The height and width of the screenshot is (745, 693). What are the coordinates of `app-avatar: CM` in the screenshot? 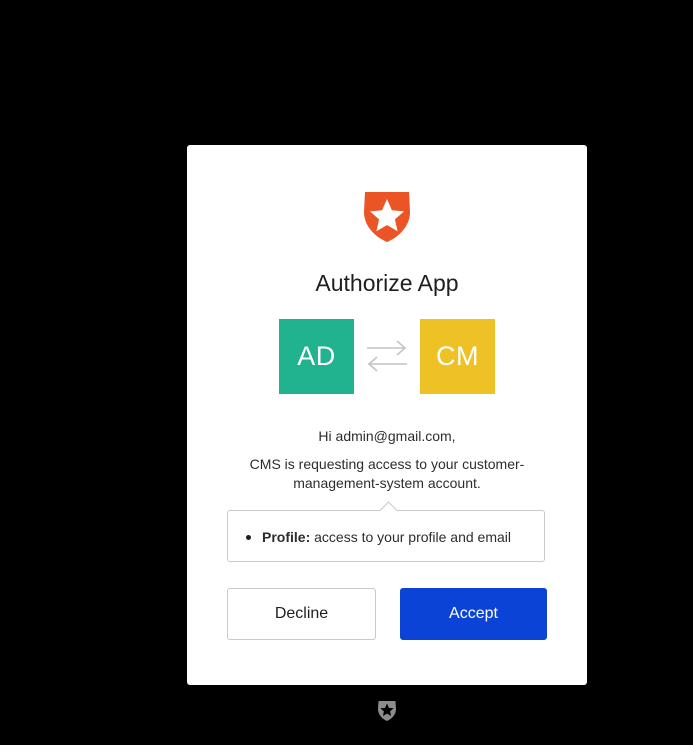 It's located at (457, 356).